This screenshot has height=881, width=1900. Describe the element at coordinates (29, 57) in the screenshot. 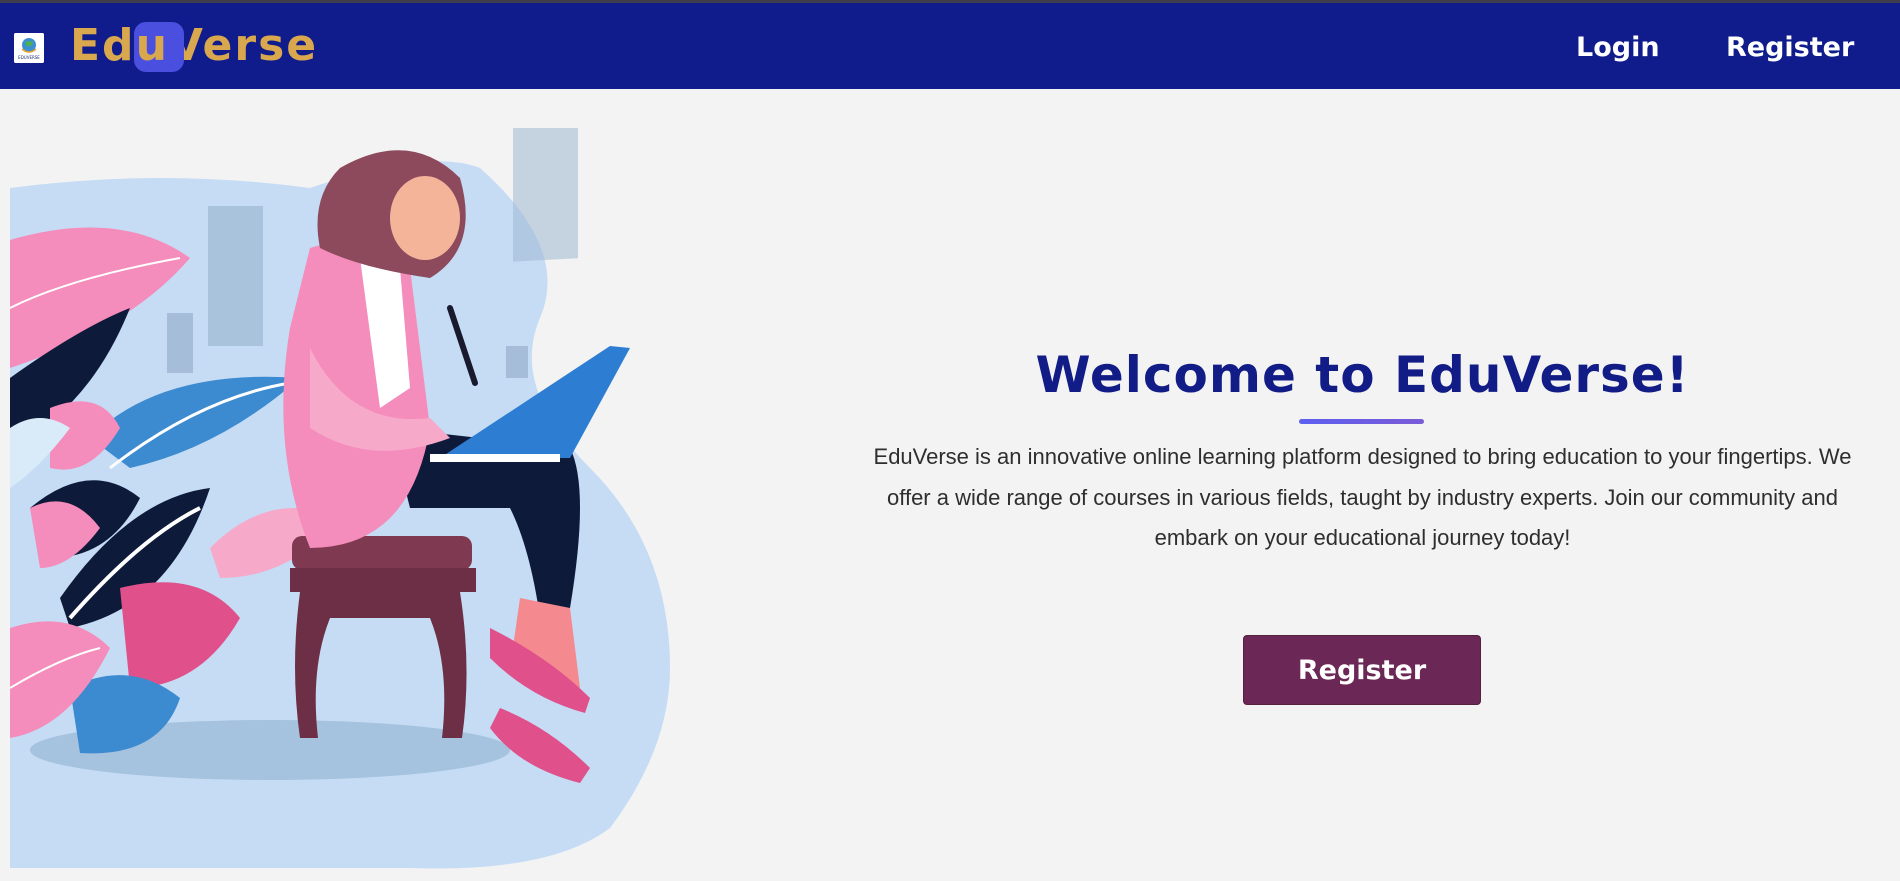

I see `logo-text: EDUVERSE` at that location.